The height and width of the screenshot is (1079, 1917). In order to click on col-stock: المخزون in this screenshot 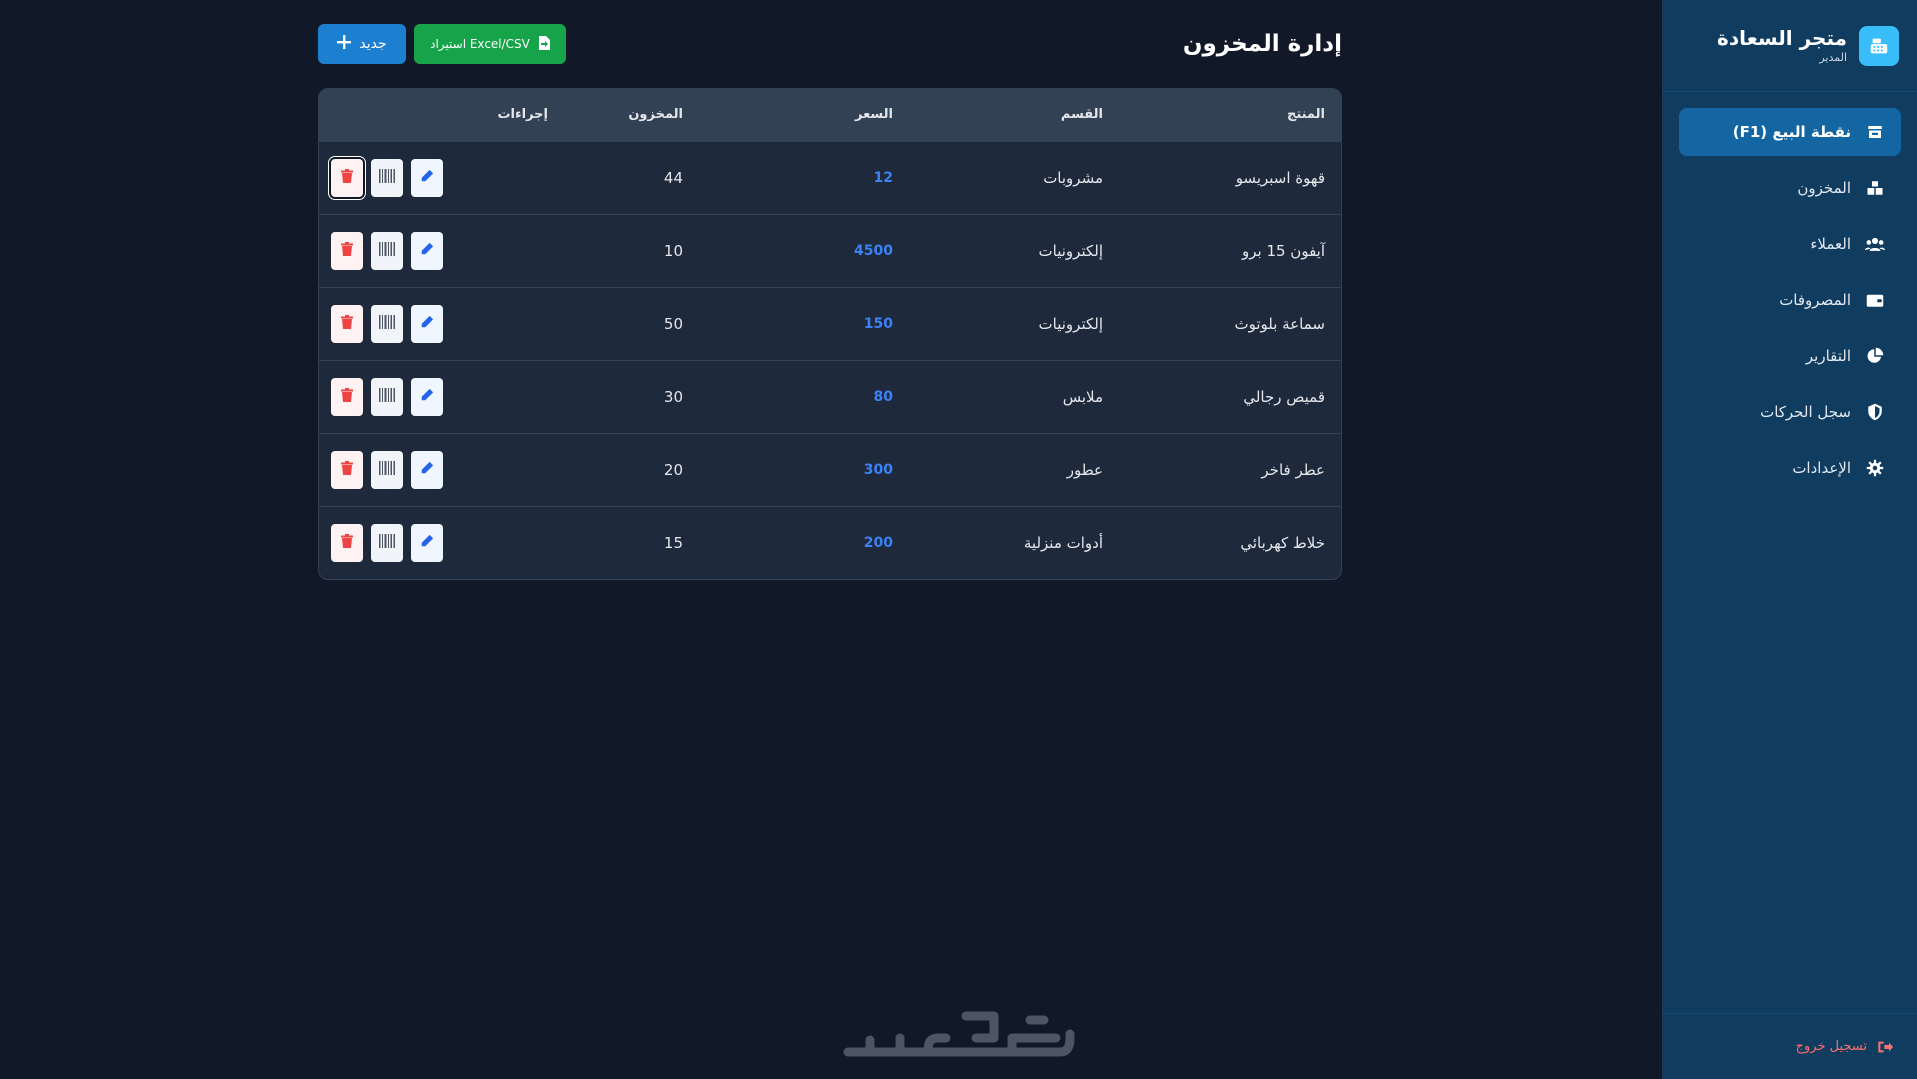, I will do `click(655, 115)`.